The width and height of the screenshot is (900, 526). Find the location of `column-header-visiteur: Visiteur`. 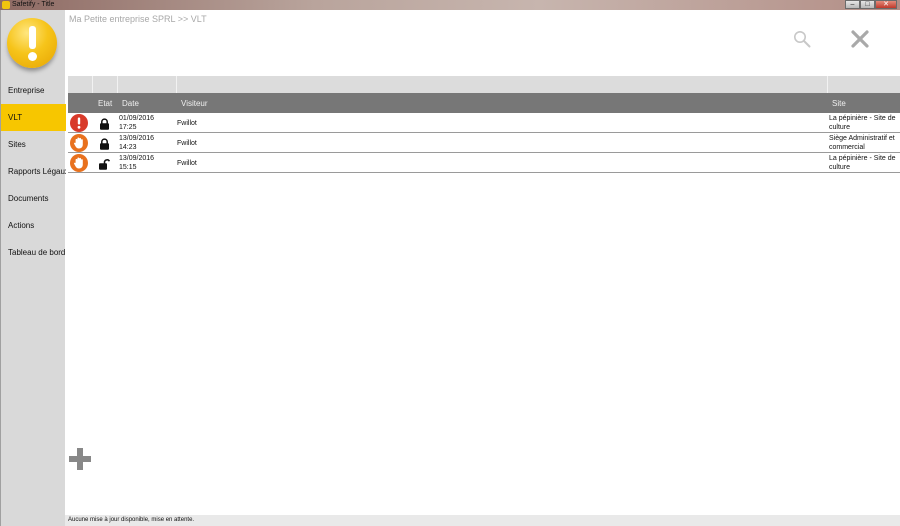

column-header-visiteur: Visiteur is located at coordinates (194, 103).